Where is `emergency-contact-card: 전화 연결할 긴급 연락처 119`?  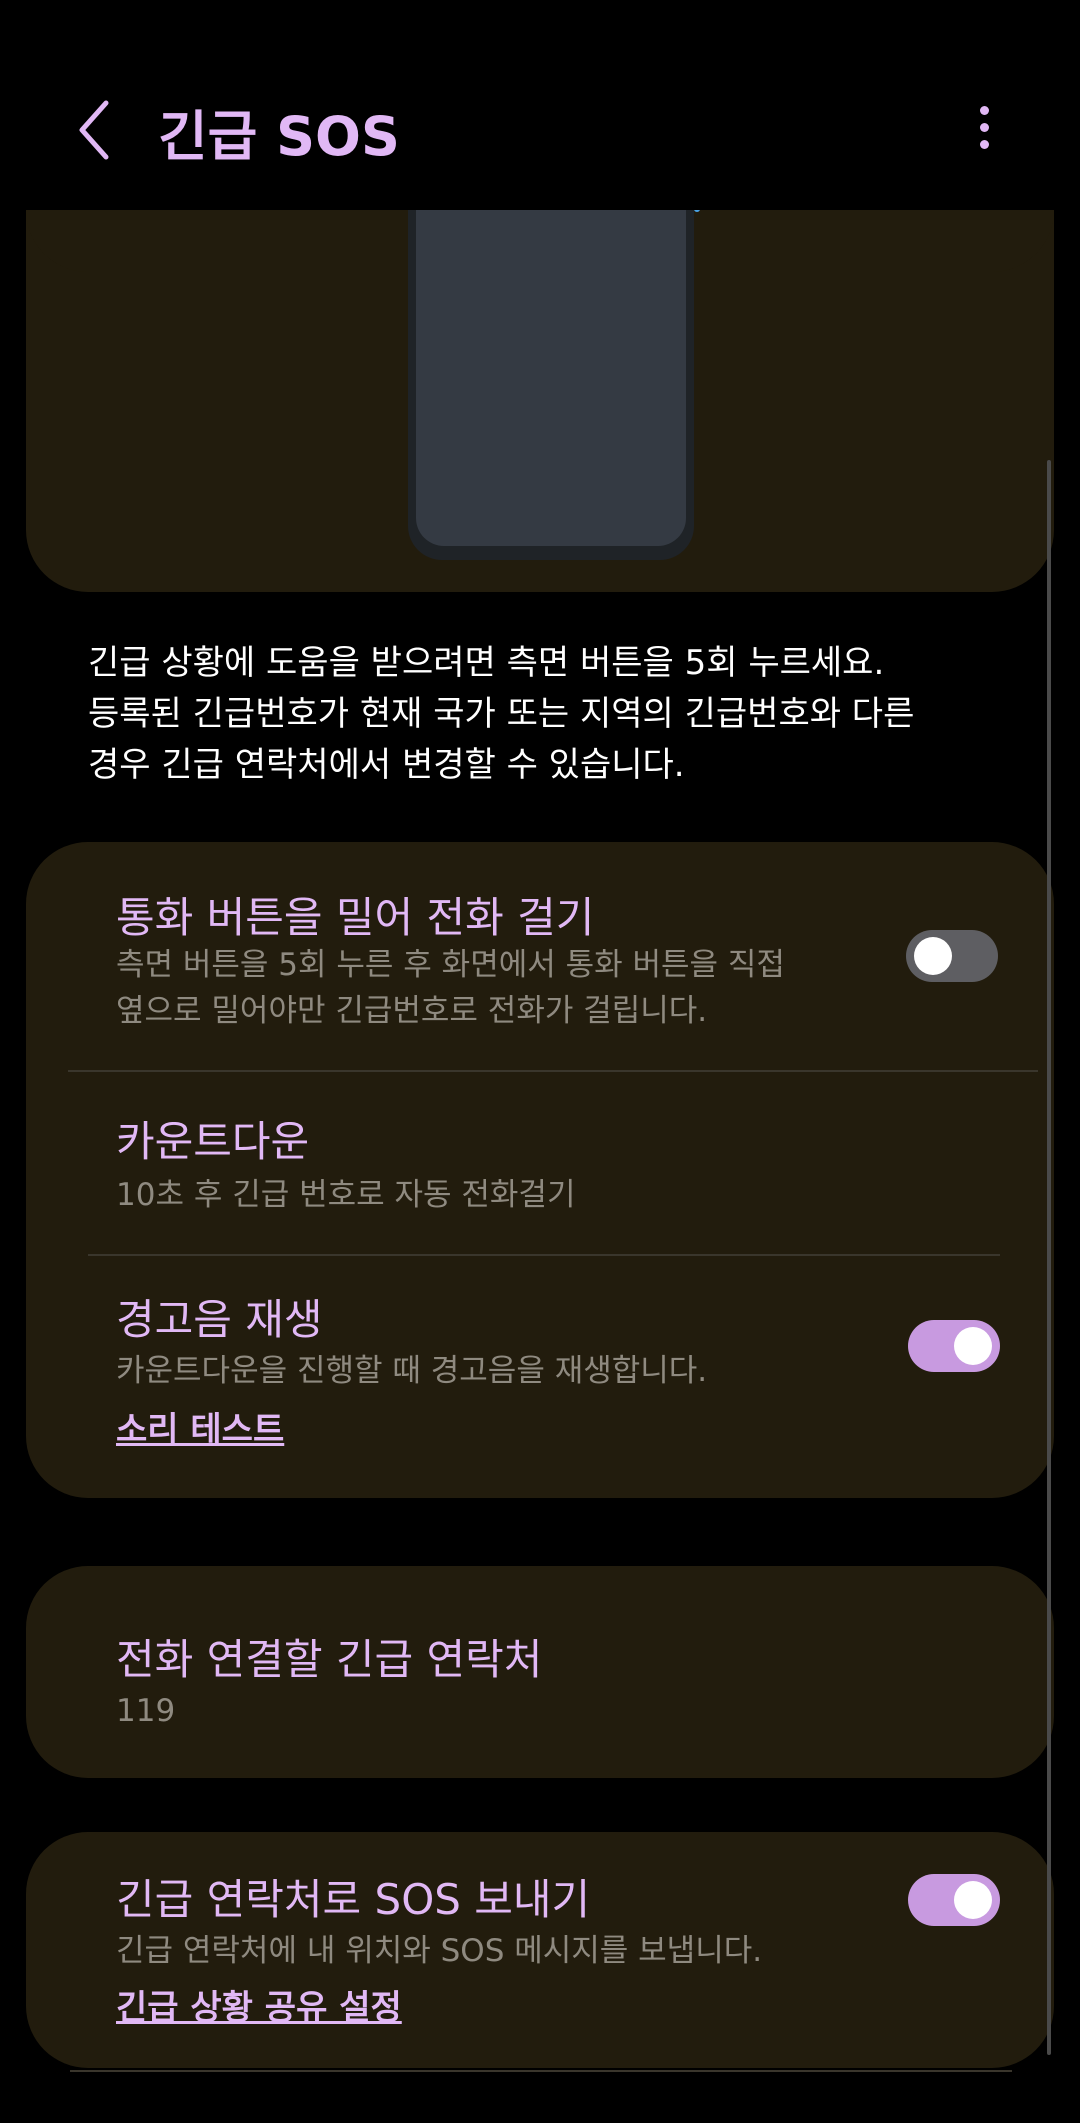
emergency-contact-card: 전화 연결할 긴급 연락처 119 is located at coordinates (540, 1672).